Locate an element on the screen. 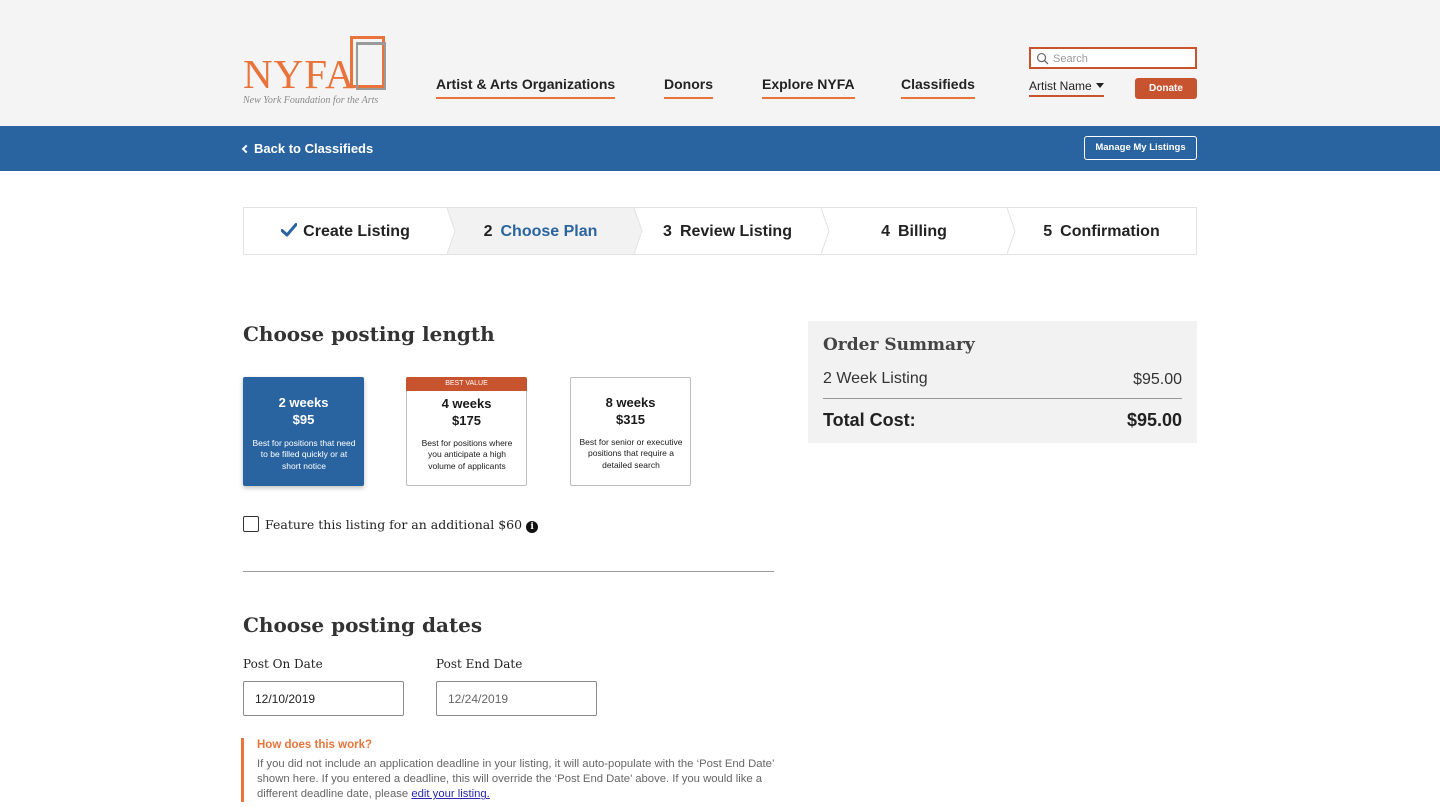  info-icon: i is located at coordinates (532, 527).